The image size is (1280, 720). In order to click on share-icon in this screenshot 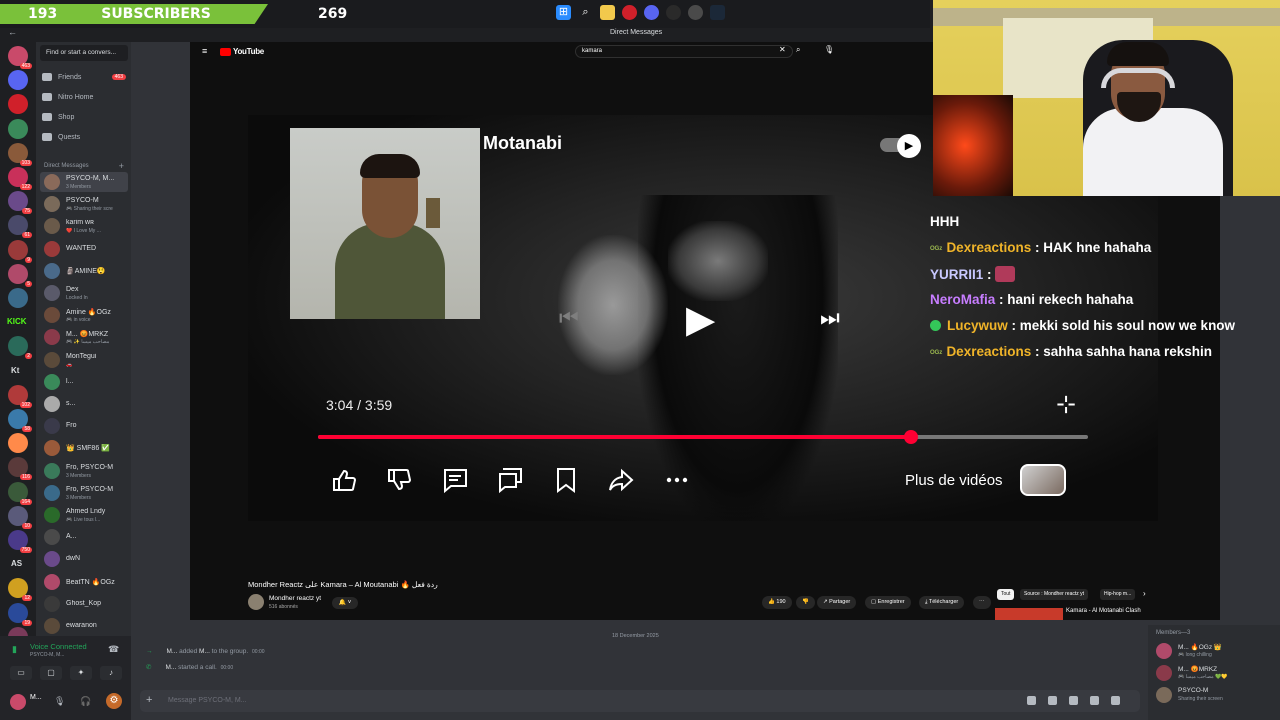, I will do `click(621, 480)`.